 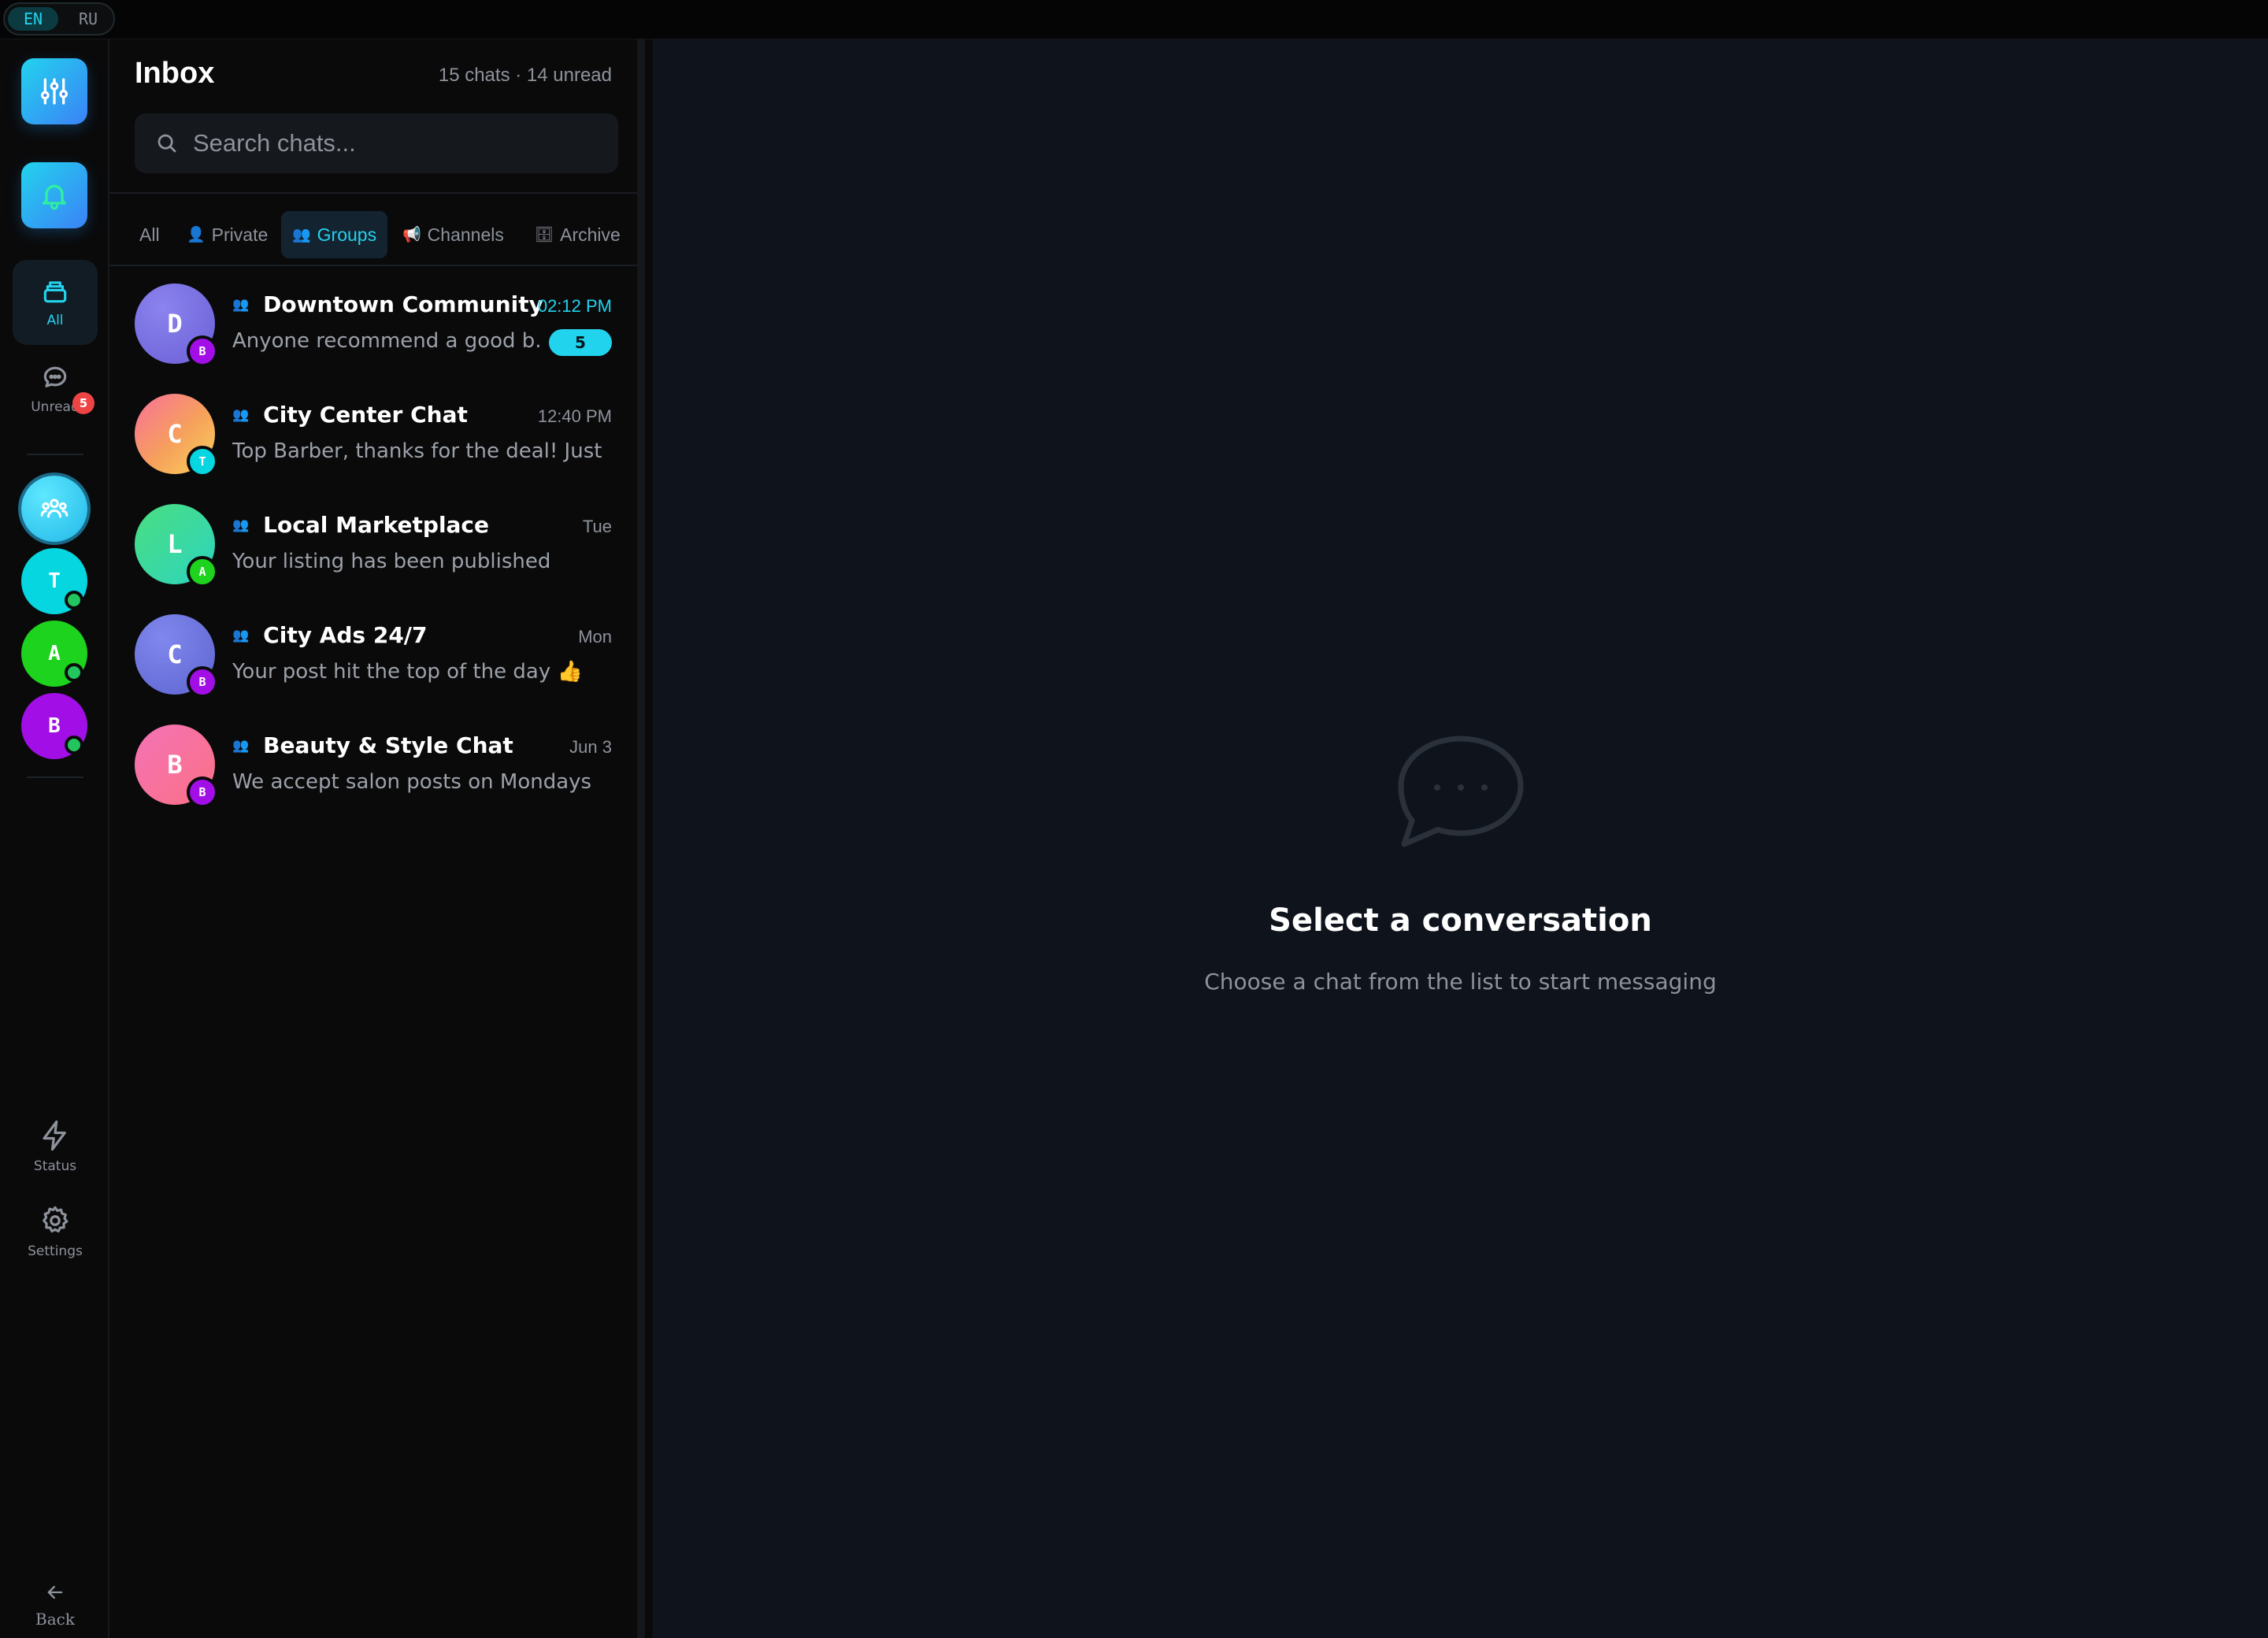 I want to click on chat-preview: Your post hit the top of the day 👍, so click(x=407, y=672).